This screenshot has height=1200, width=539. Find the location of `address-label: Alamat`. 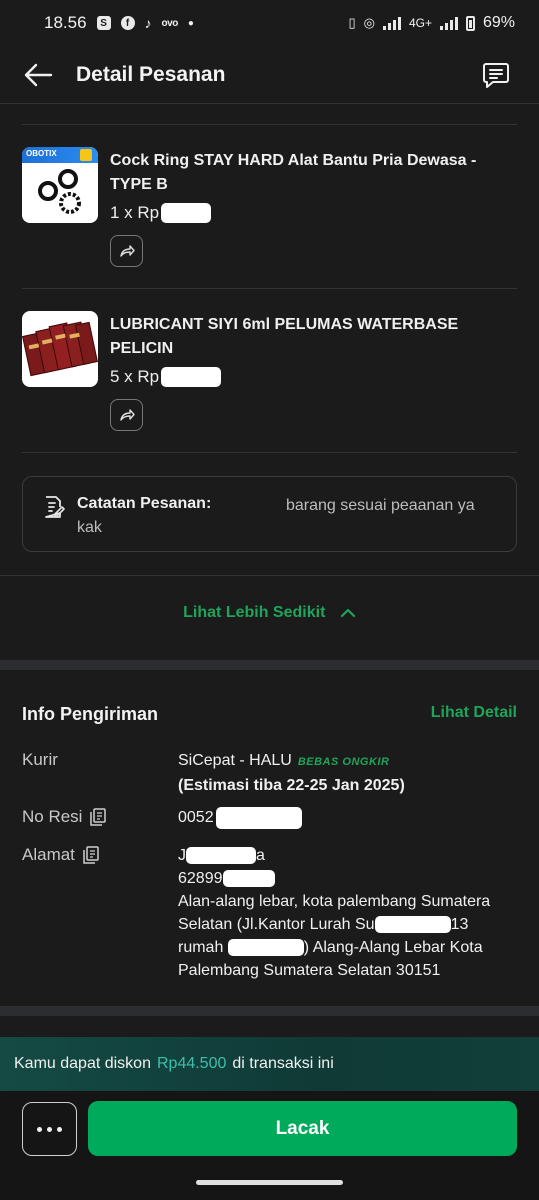

address-label: Alamat is located at coordinates (60, 855).